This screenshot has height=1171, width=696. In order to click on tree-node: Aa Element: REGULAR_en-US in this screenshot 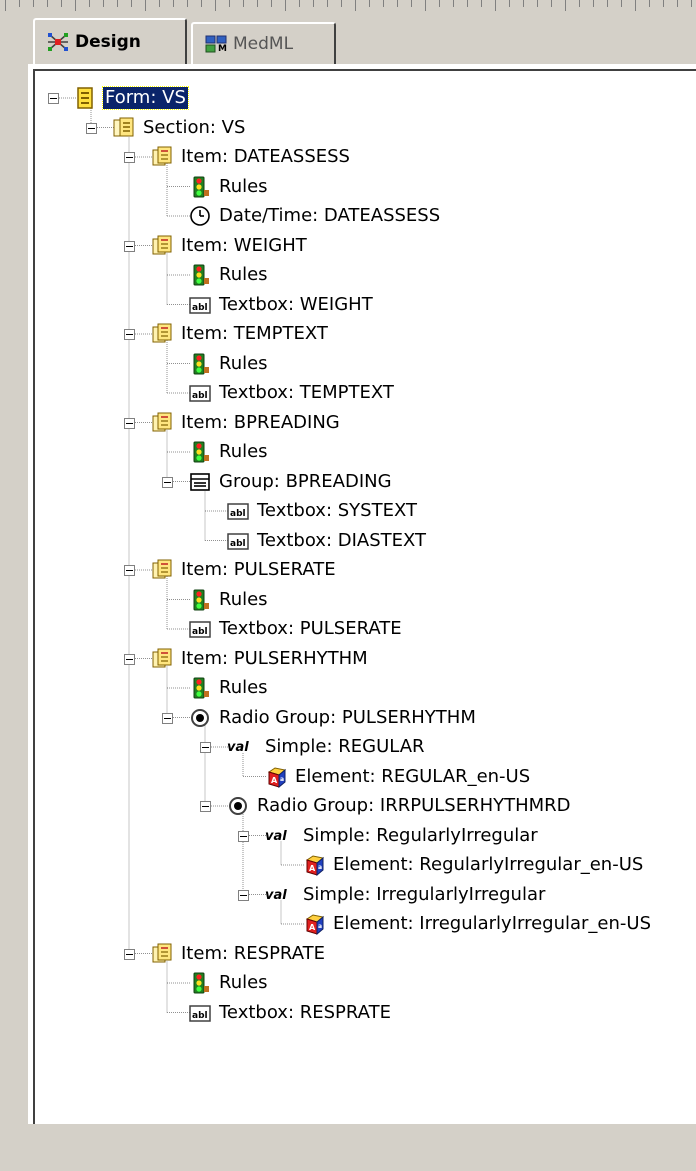, I will do `click(398, 777)`.